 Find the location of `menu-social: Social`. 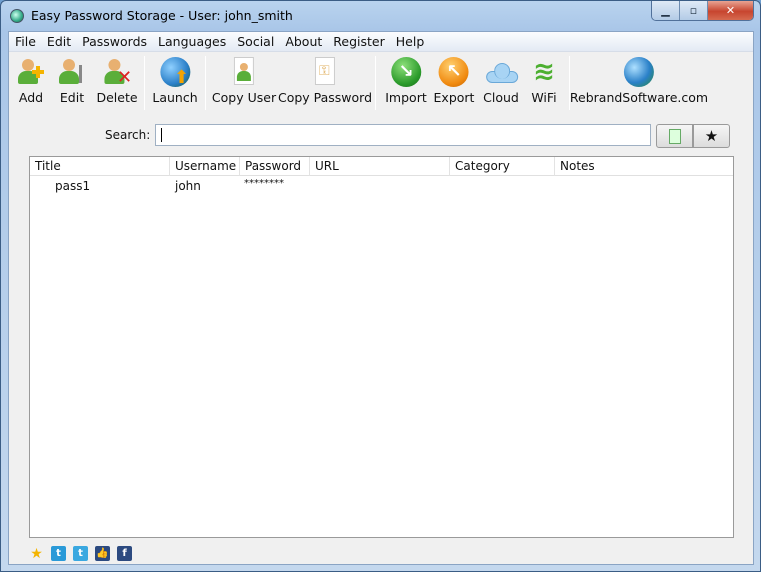

menu-social: Social is located at coordinates (255, 41).